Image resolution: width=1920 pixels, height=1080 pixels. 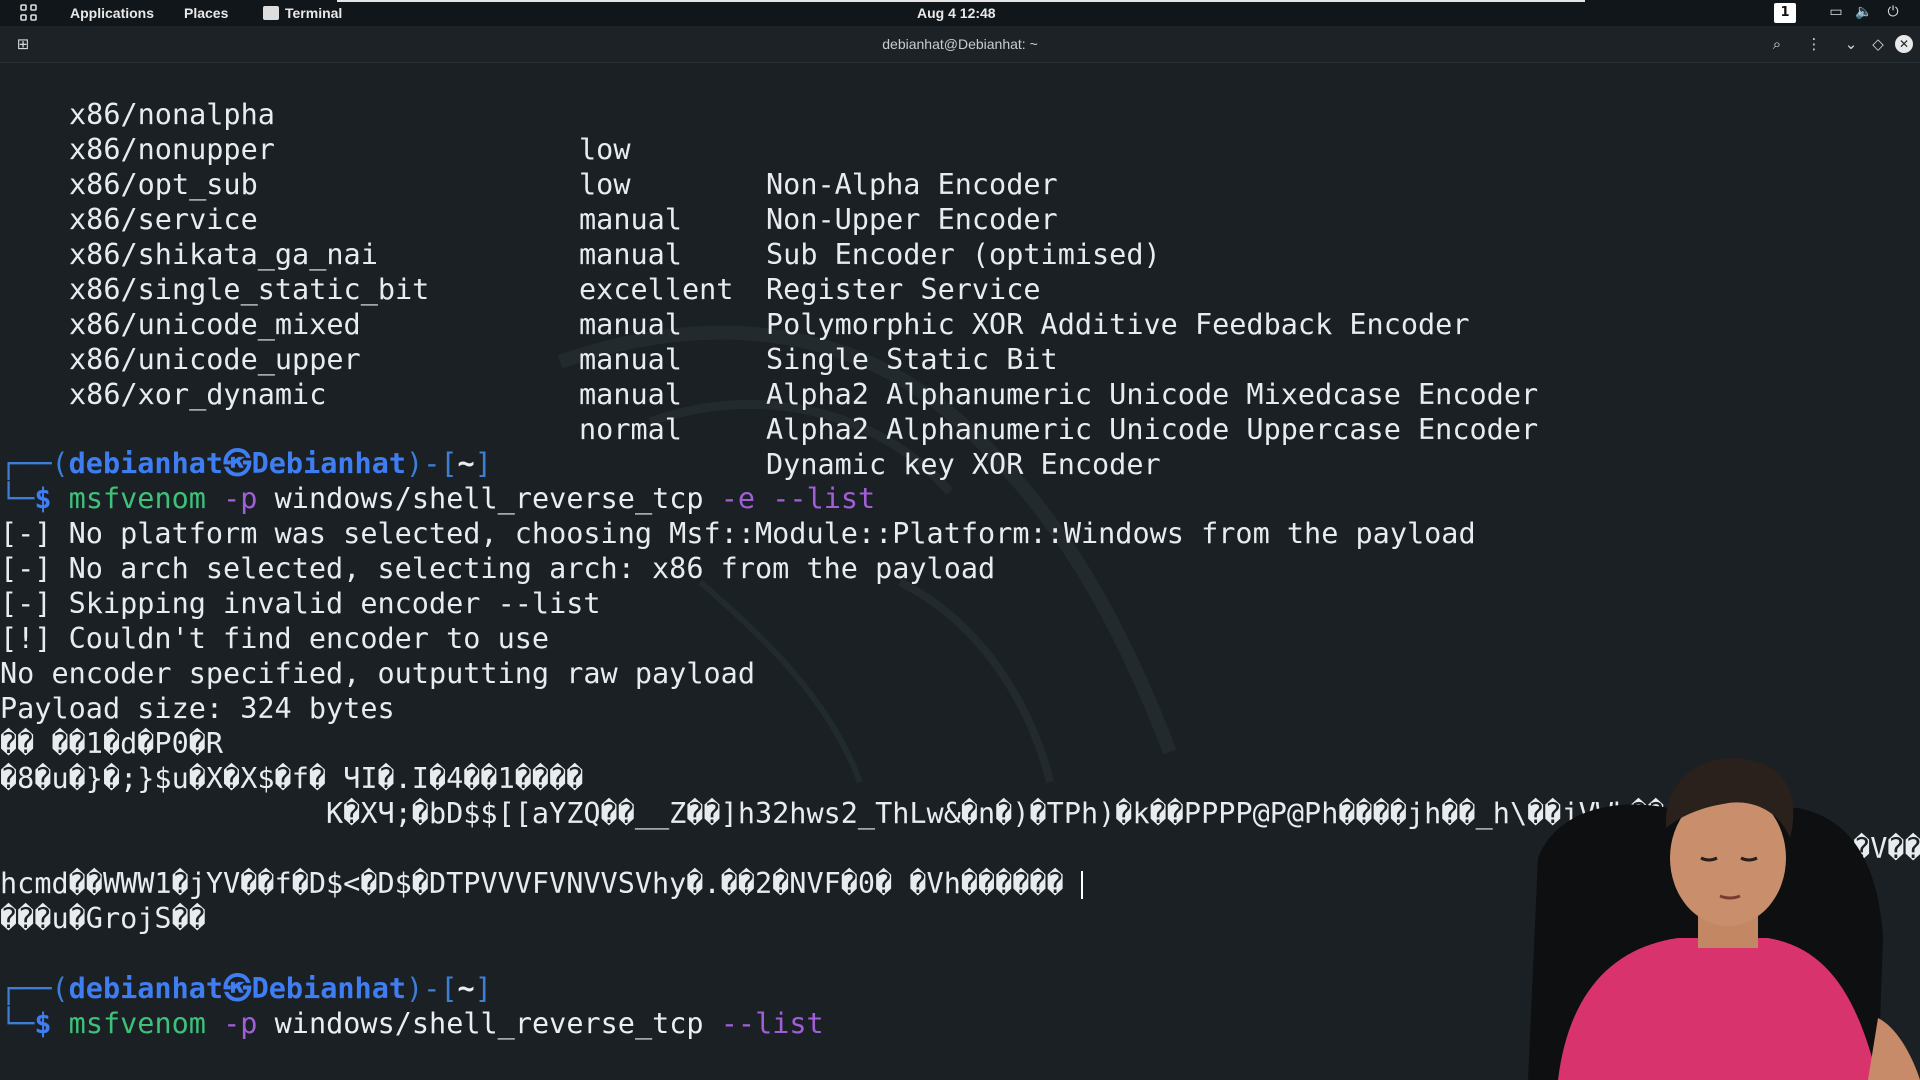 I want to click on workspace-indicator: 1, so click(x=1785, y=13).